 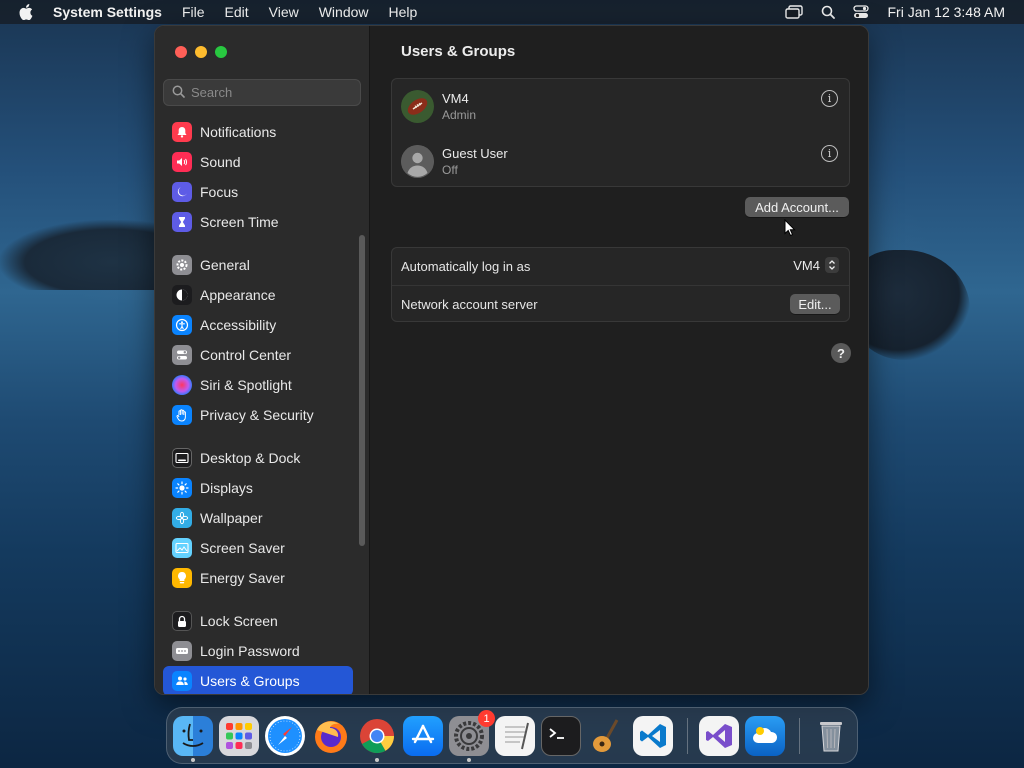 I want to click on sidebar-item-control-center: Control Center, so click(x=258, y=355).